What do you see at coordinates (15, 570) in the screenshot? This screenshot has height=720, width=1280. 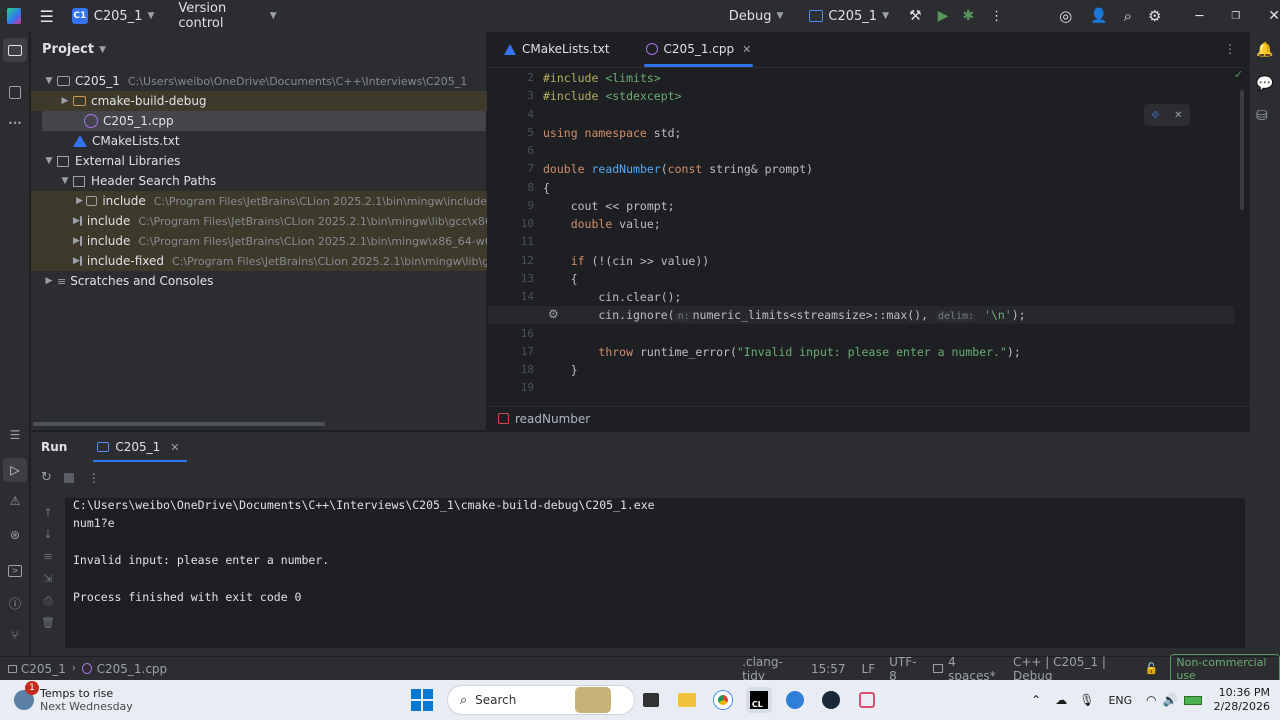 I see `terminal-tool-button: >` at bounding box center [15, 570].